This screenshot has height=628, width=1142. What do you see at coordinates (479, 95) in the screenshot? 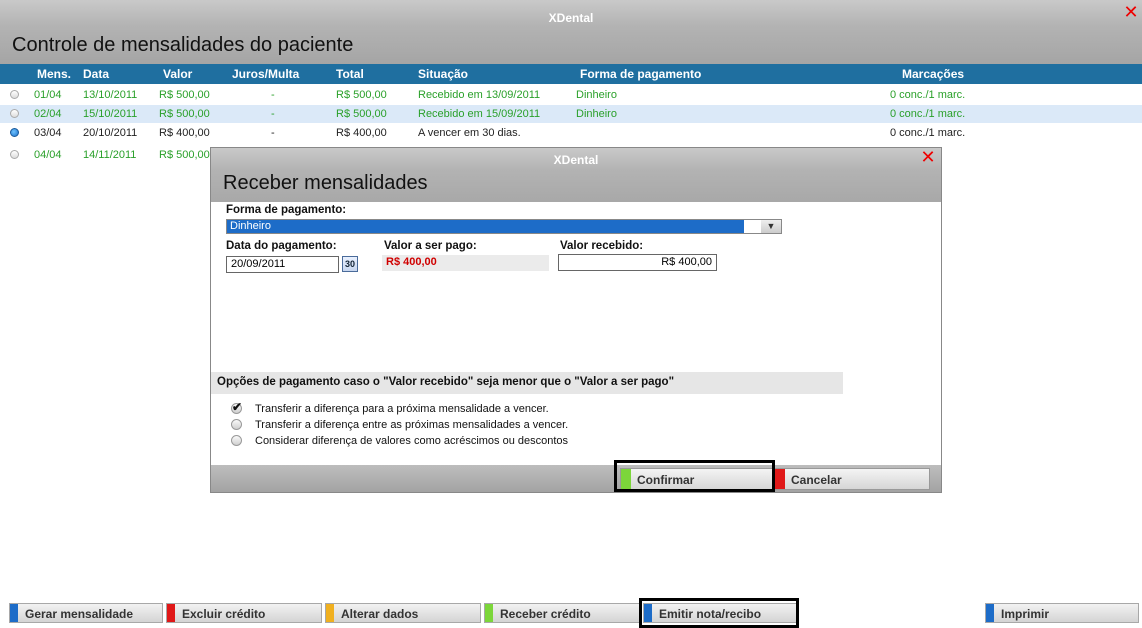
I see `cell-situacao: Recebido em 13/09/2011` at bounding box center [479, 95].